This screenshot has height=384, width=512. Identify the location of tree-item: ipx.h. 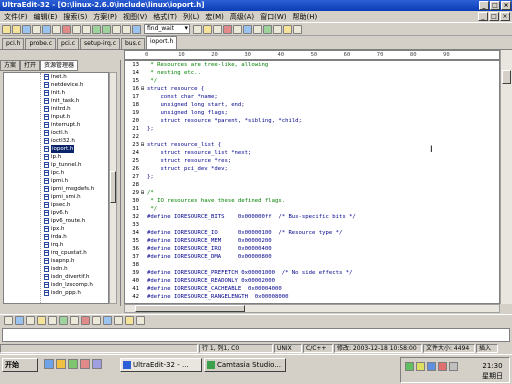
(54, 229).